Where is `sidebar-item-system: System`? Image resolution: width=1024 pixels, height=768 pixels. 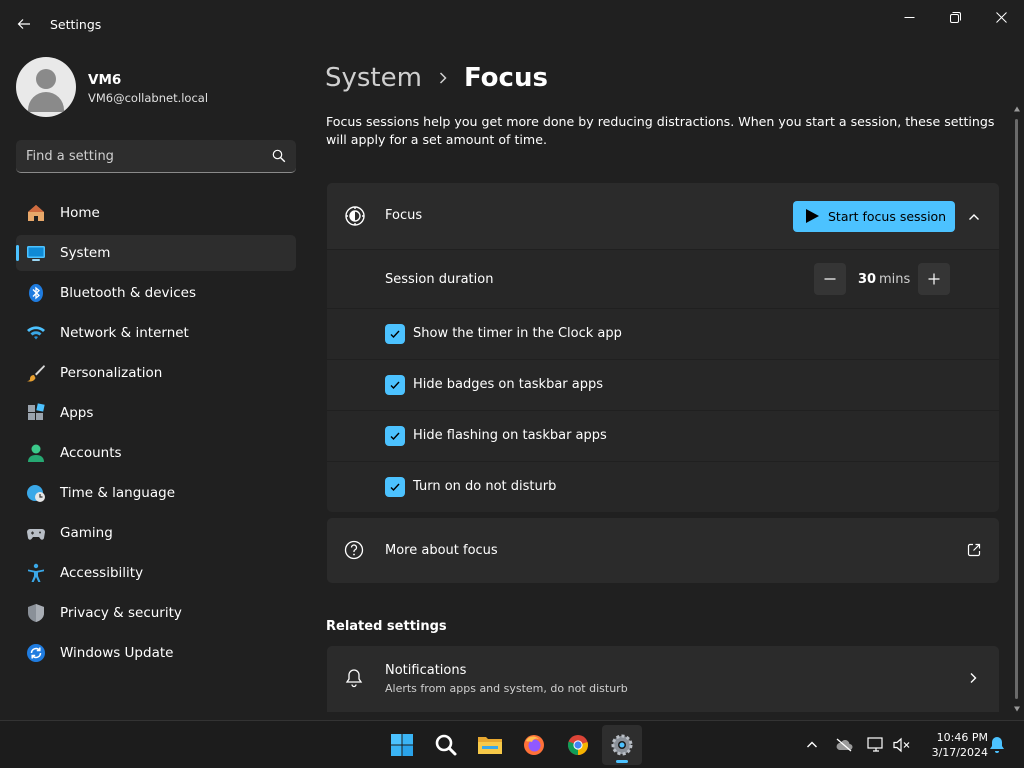 sidebar-item-system: System is located at coordinates (156, 253).